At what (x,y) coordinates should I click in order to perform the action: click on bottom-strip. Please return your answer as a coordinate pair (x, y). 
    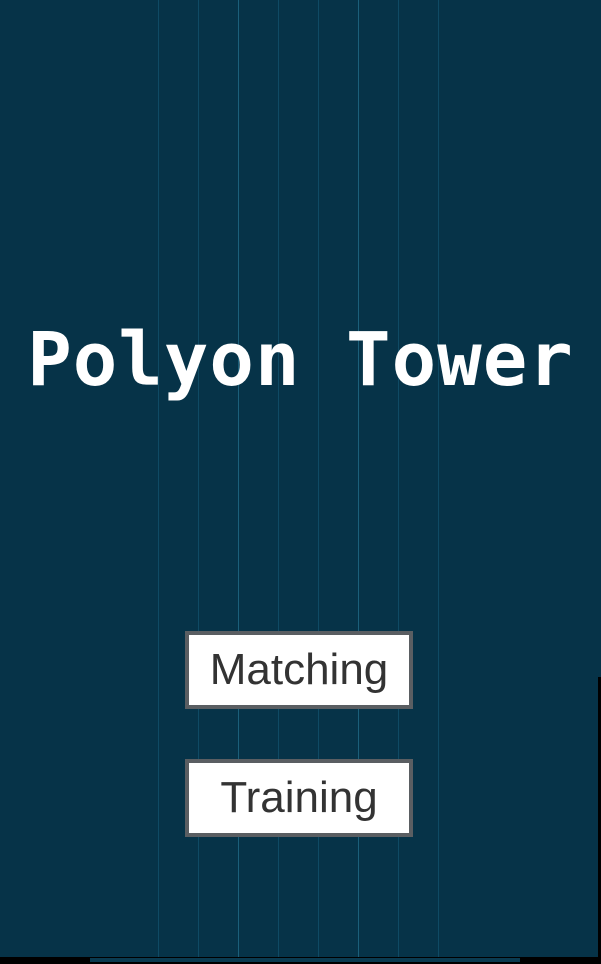
    Looking at the image, I should click on (300, 960).